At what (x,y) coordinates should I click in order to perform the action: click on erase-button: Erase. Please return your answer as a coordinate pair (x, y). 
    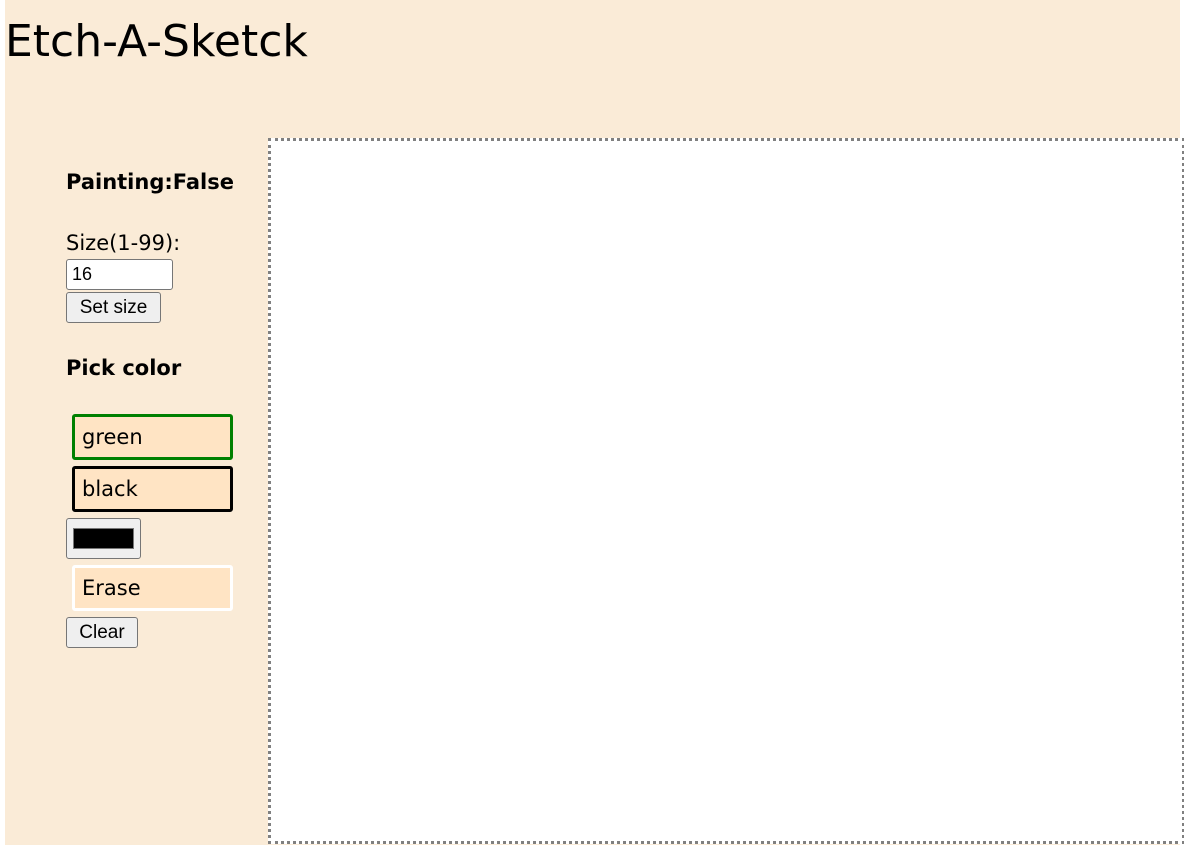
    Looking at the image, I should click on (152, 588).